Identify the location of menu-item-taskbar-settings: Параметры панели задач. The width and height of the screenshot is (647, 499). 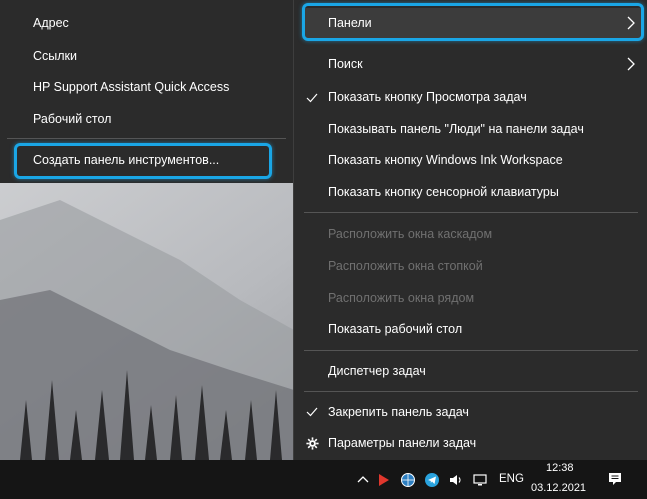
(402, 443).